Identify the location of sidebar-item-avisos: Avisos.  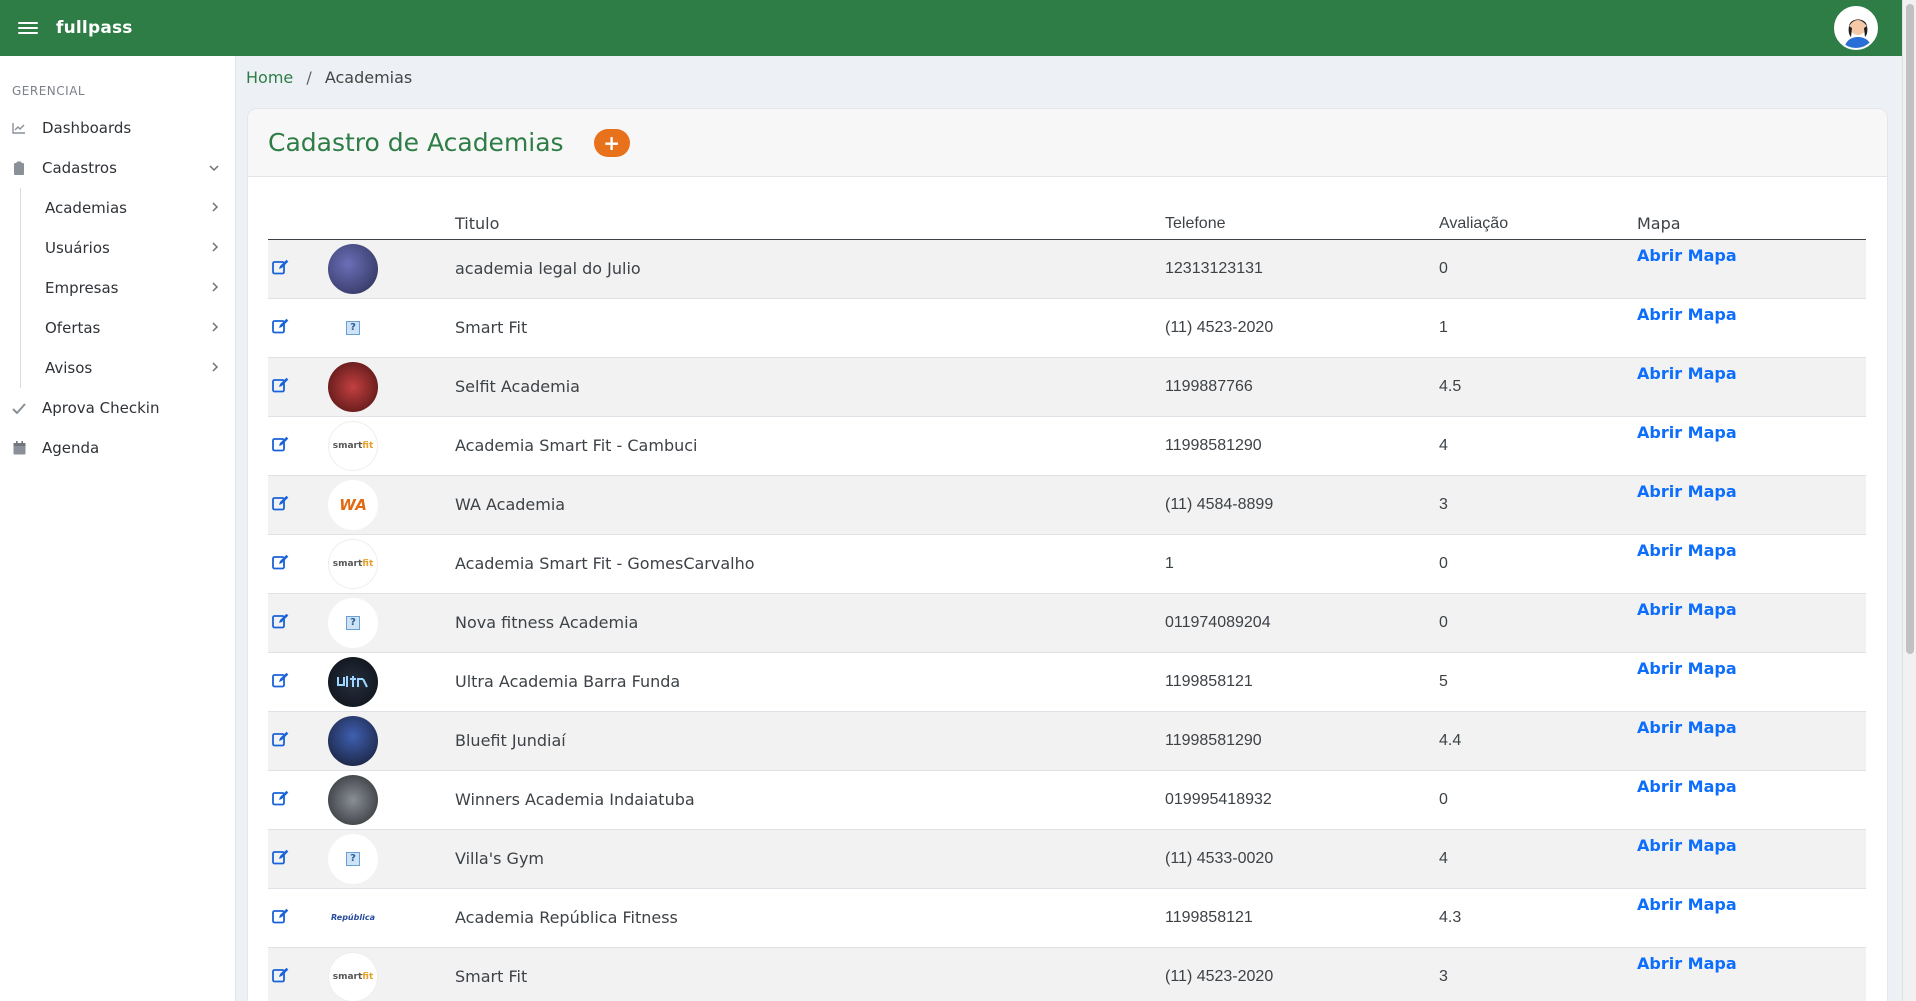
(128, 368).